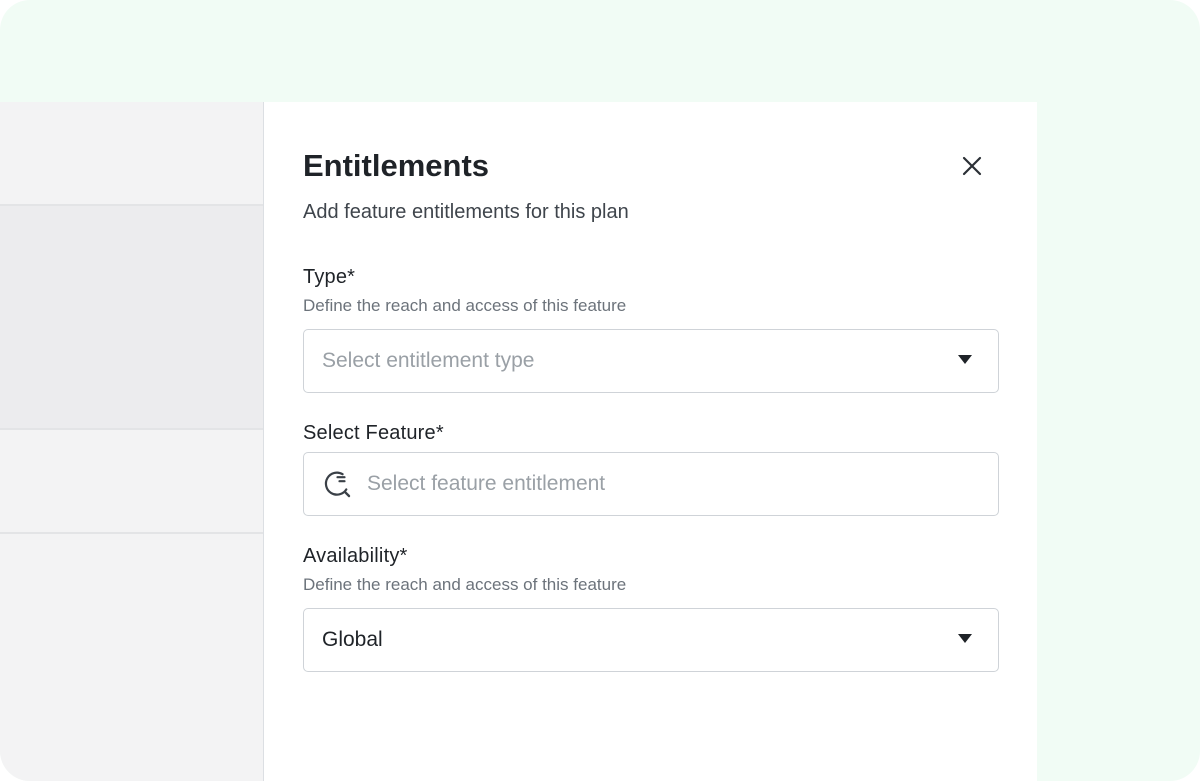 The width and height of the screenshot is (1200, 781). What do you see at coordinates (428, 360) in the screenshot?
I see `entitlement-type-placeholder: Select entitlement type` at bounding box center [428, 360].